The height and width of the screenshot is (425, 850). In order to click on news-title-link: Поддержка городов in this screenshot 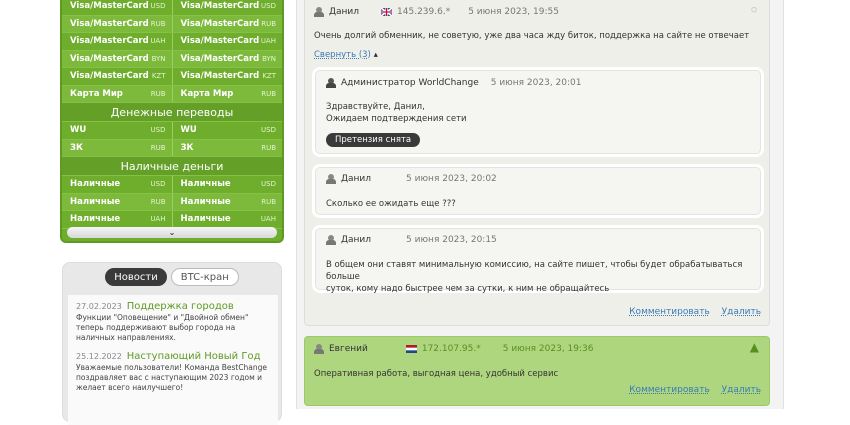, I will do `click(180, 306)`.